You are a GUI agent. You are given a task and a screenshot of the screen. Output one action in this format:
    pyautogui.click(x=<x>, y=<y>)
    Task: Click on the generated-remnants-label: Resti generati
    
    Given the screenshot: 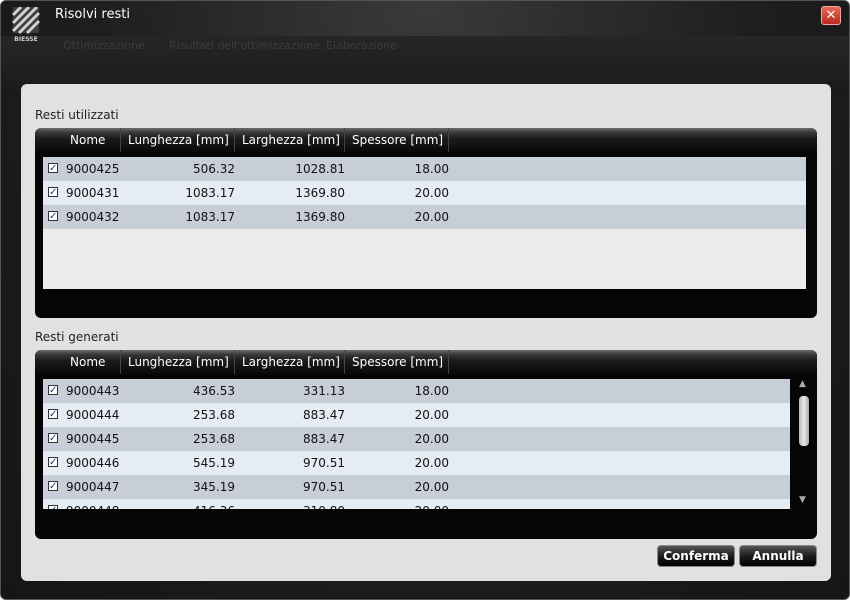 What is the action you would take?
    pyautogui.click(x=77, y=337)
    